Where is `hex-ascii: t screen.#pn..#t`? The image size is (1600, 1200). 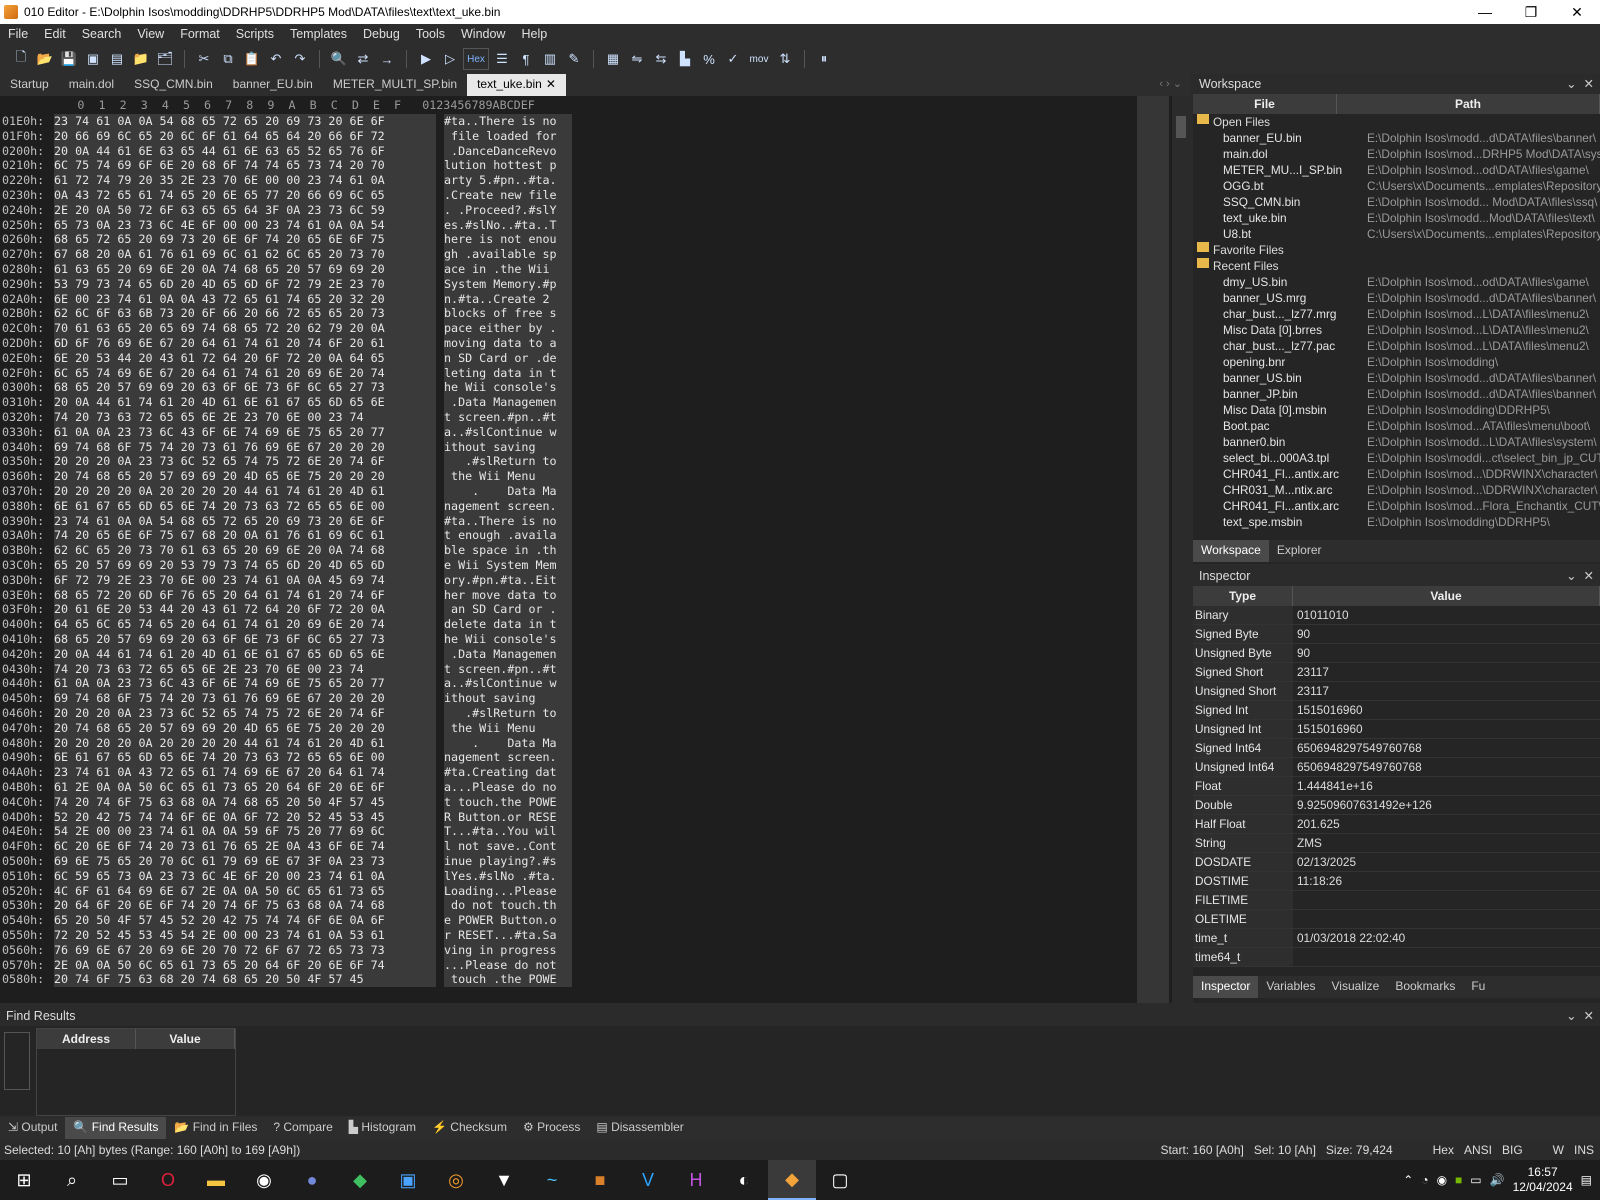 hex-ascii: t screen.#pn..#t is located at coordinates (508, 417).